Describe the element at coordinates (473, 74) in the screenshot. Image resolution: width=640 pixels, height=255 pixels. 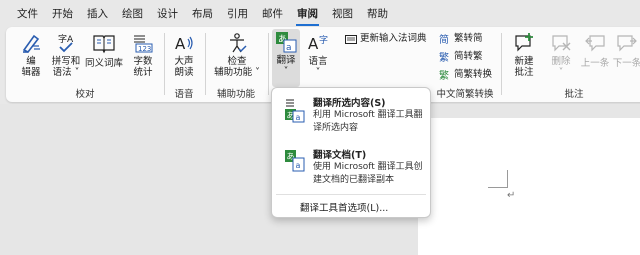
I see `conversion-label: 简繁转换` at that location.